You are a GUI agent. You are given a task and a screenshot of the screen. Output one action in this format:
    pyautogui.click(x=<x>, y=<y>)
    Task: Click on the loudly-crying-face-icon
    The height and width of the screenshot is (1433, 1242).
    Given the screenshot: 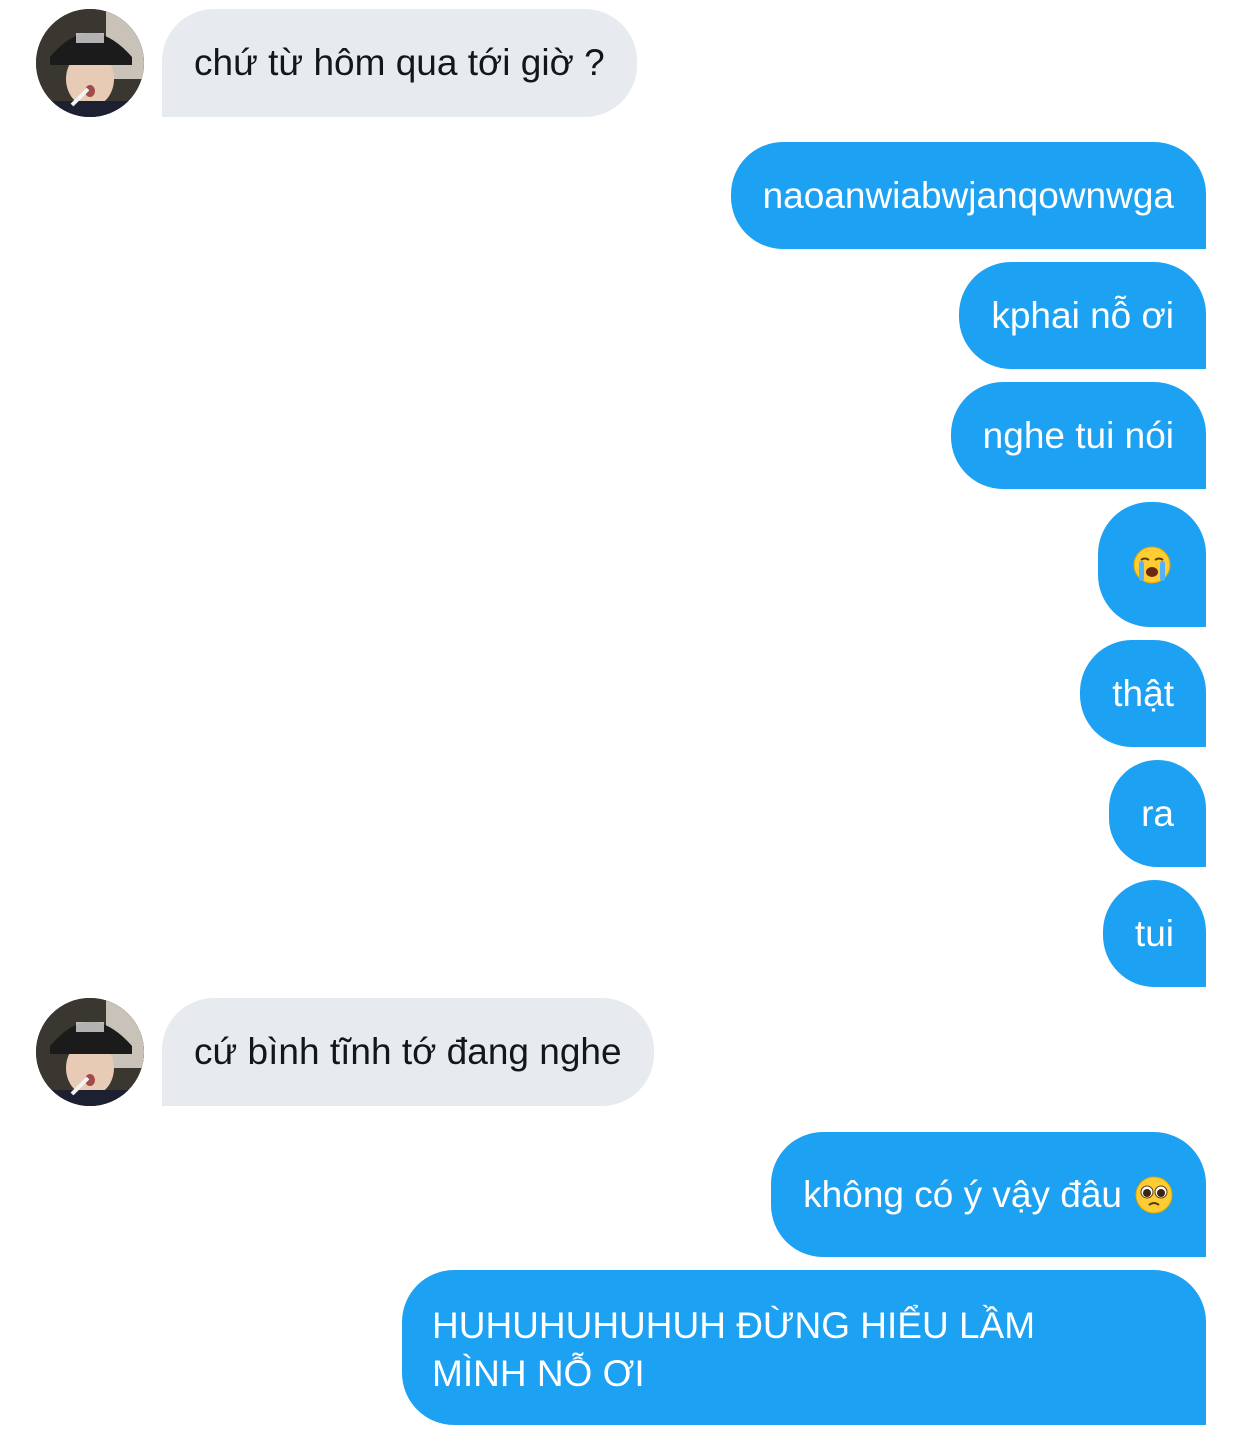 What is the action you would take?
    pyautogui.click(x=1152, y=564)
    